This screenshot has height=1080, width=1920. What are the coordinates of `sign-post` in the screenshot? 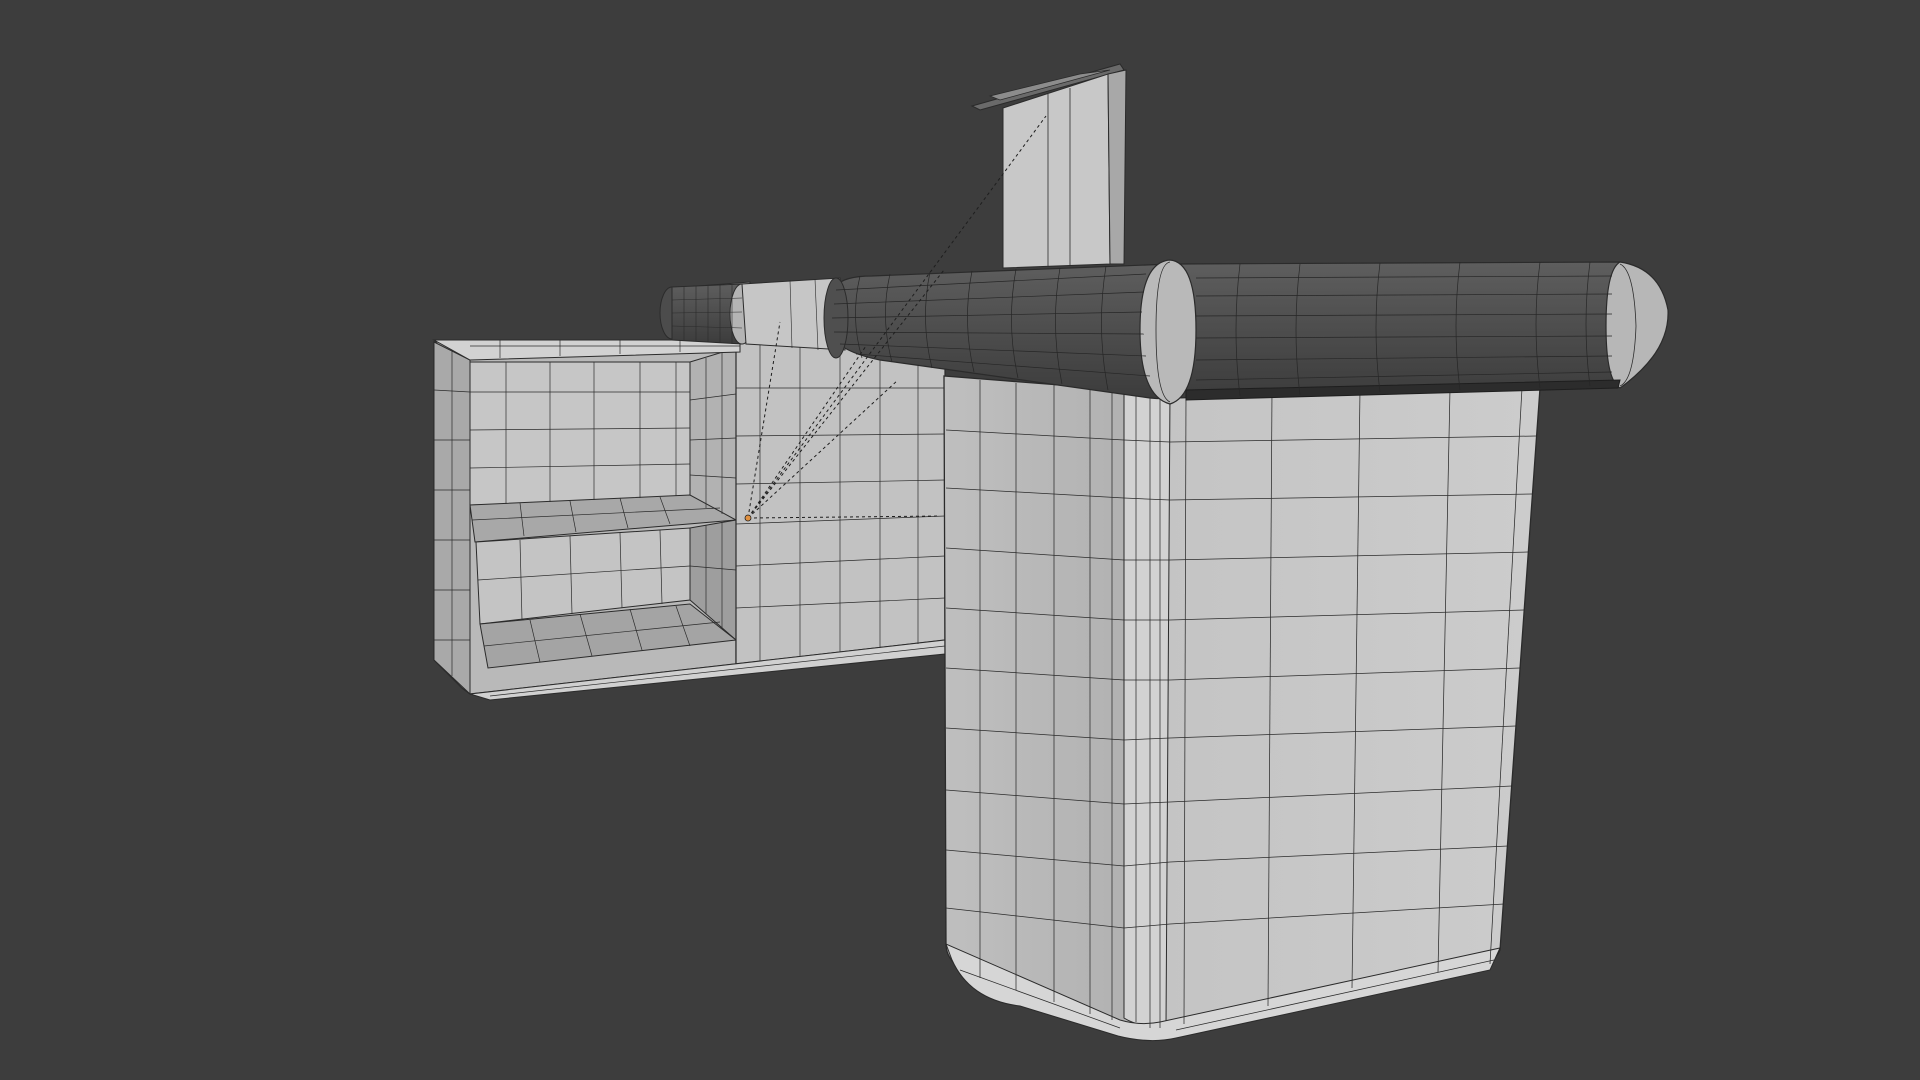 It's located at (1048, 166).